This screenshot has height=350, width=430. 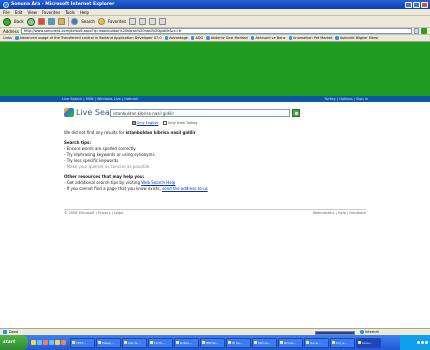 I want to click on msn-nav-options: Turkey | Options | Sign in, so click(x=377, y=99).